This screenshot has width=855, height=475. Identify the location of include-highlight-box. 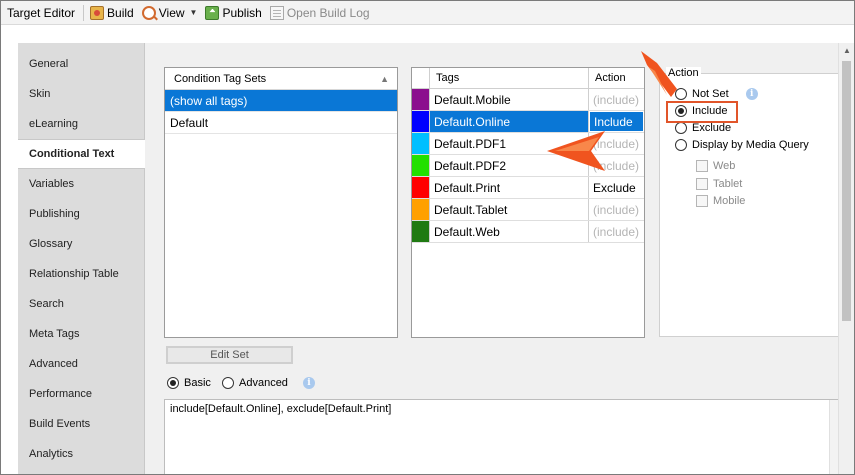
(702, 112).